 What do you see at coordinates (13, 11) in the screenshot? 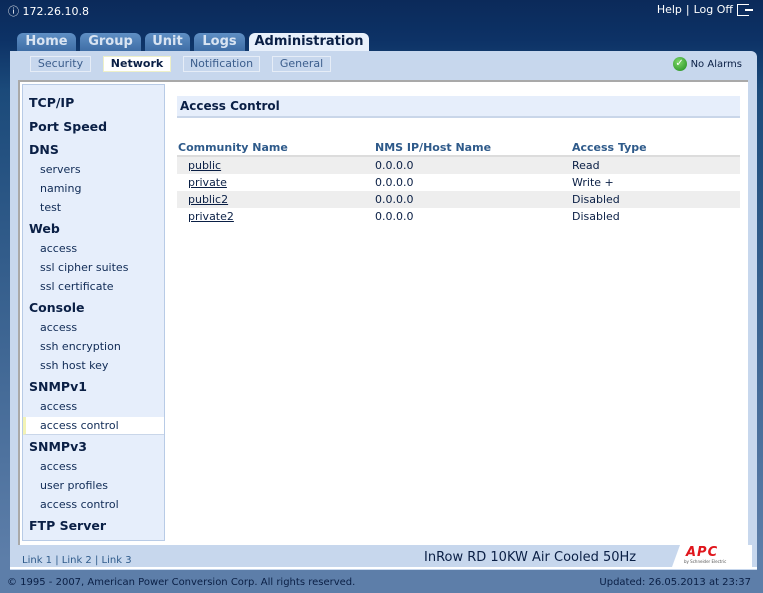
I see `info-icon: ⓘ` at bounding box center [13, 11].